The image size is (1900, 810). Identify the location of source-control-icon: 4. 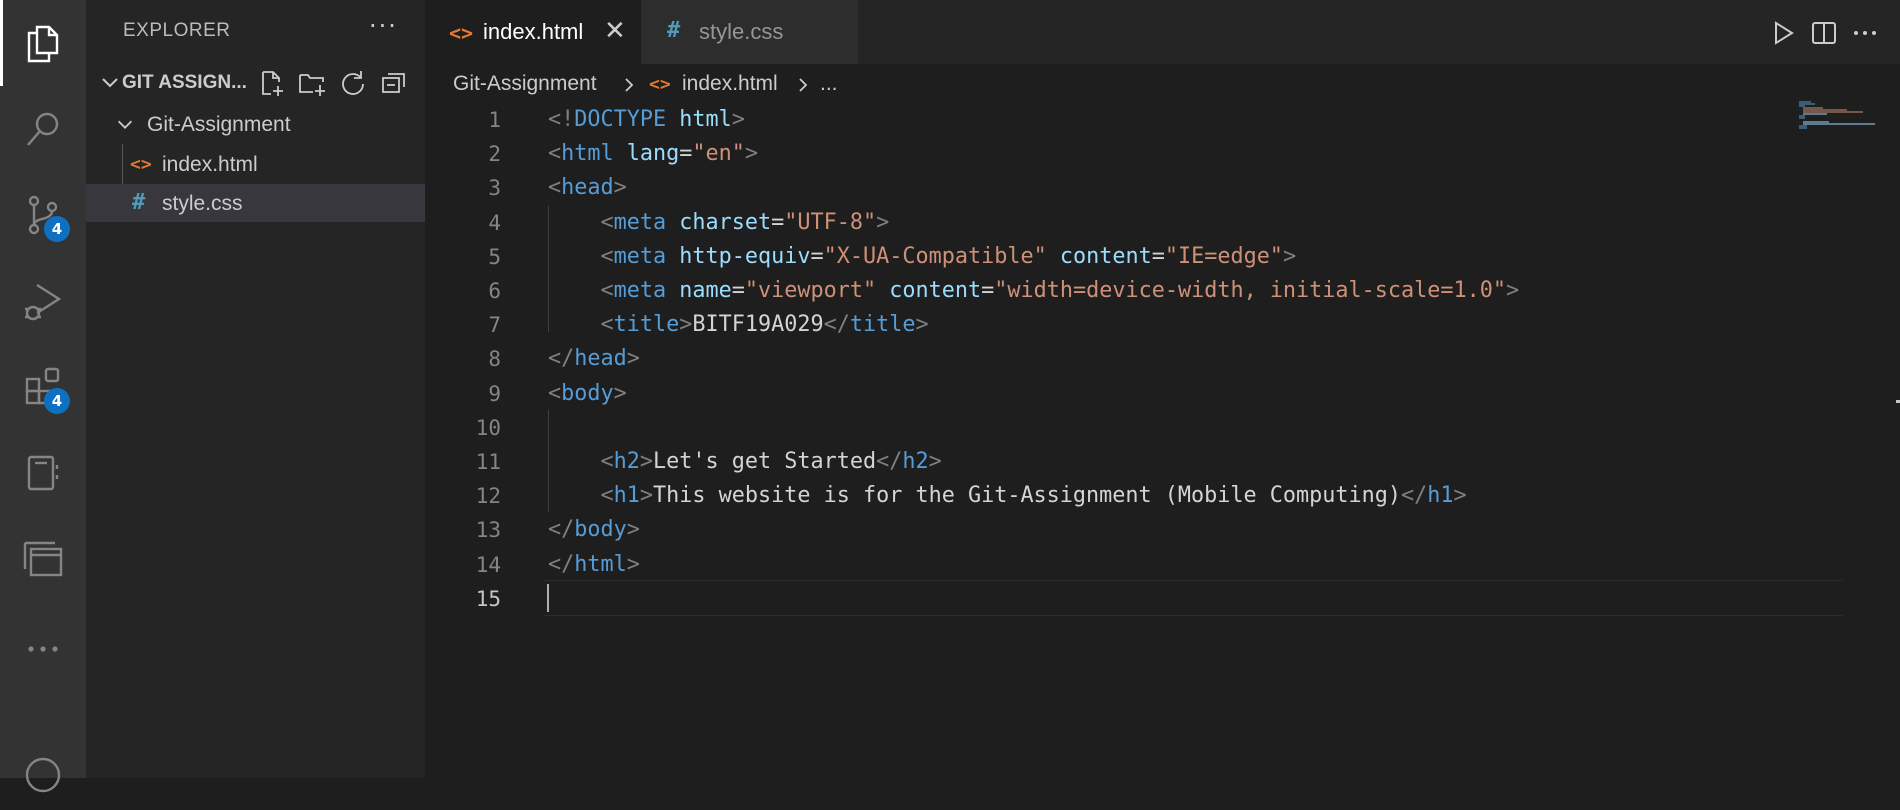
(43, 215).